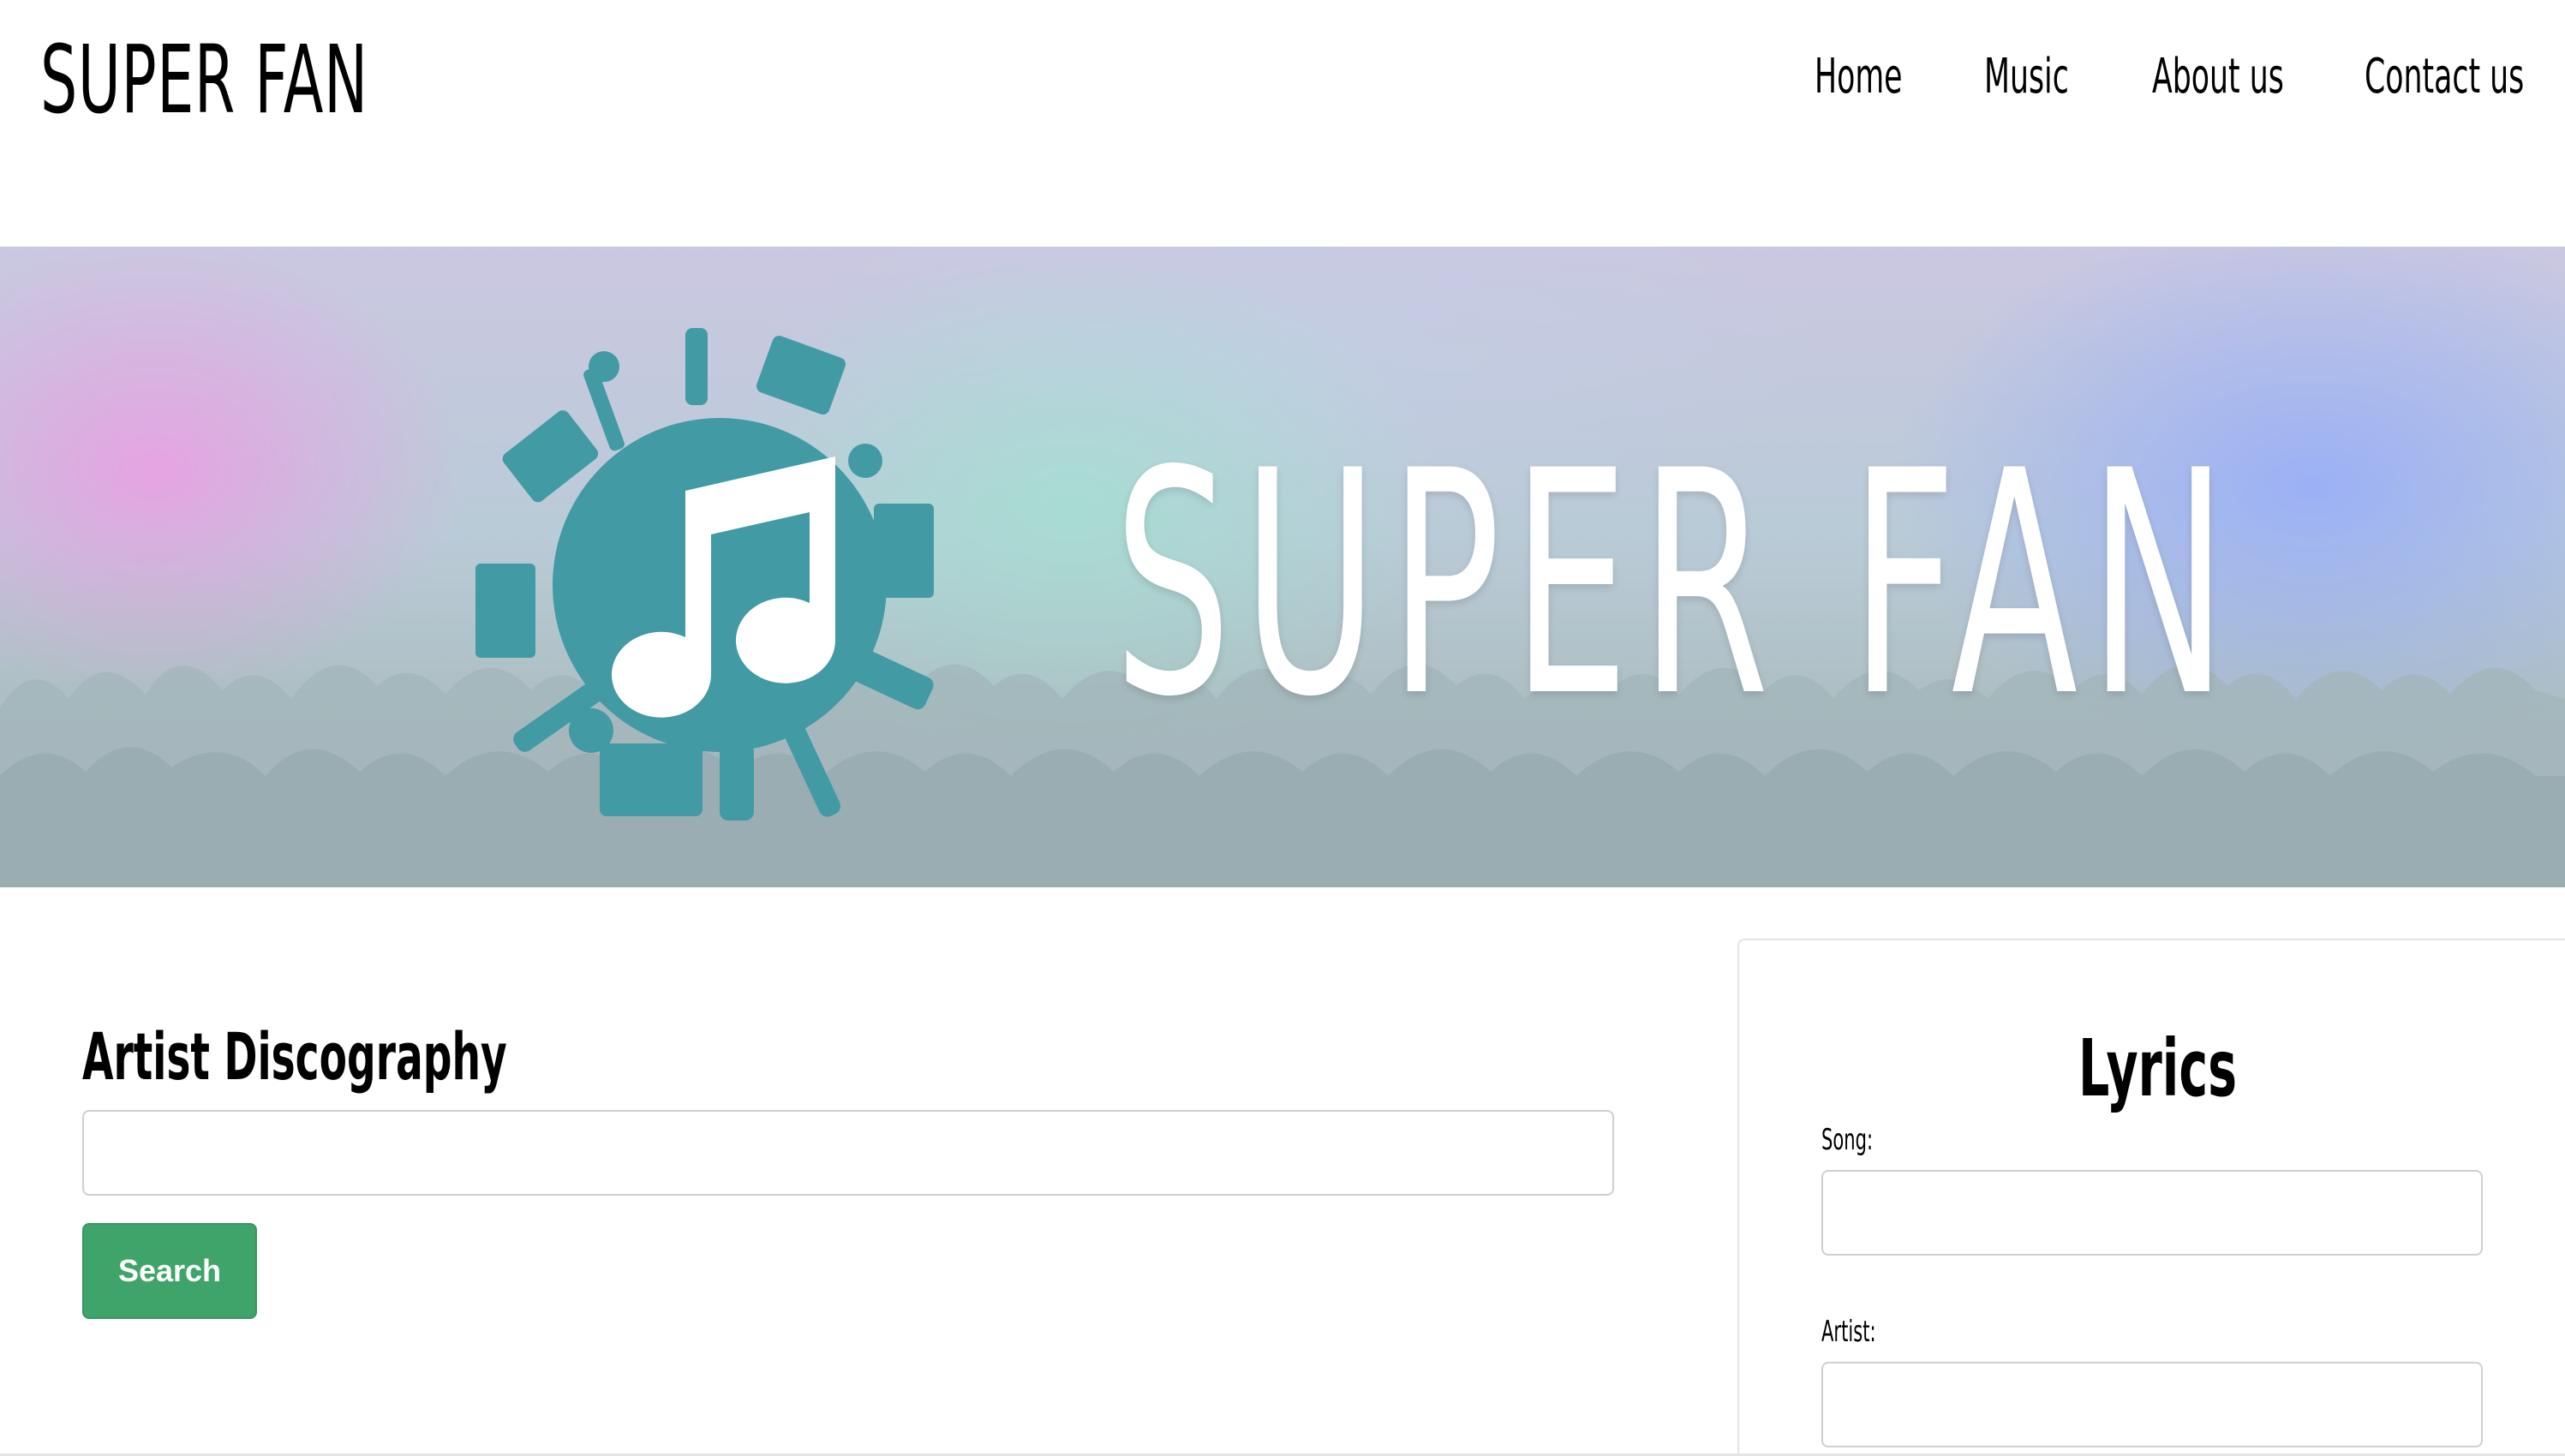 The image size is (2565, 1456). I want to click on song-label: Song:, so click(1847, 1140).